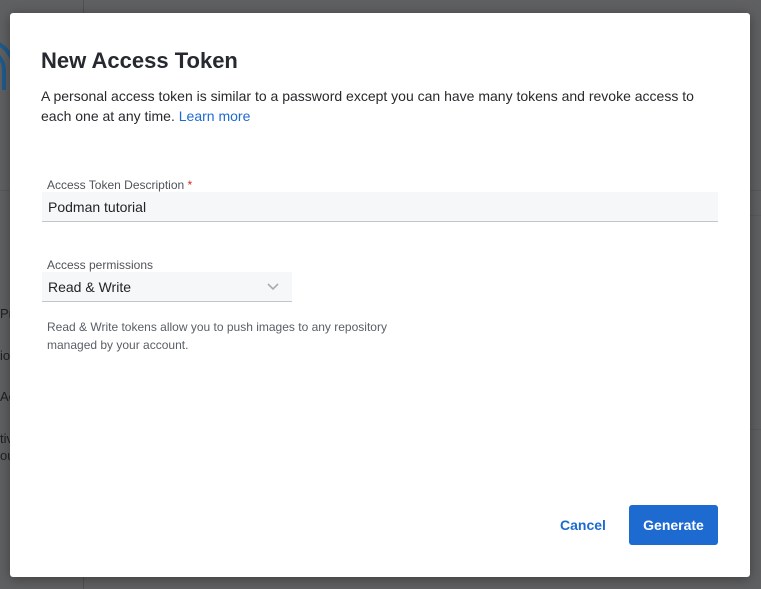  What do you see at coordinates (139, 60) in the screenshot?
I see `dialog-title: New Access Token` at bounding box center [139, 60].